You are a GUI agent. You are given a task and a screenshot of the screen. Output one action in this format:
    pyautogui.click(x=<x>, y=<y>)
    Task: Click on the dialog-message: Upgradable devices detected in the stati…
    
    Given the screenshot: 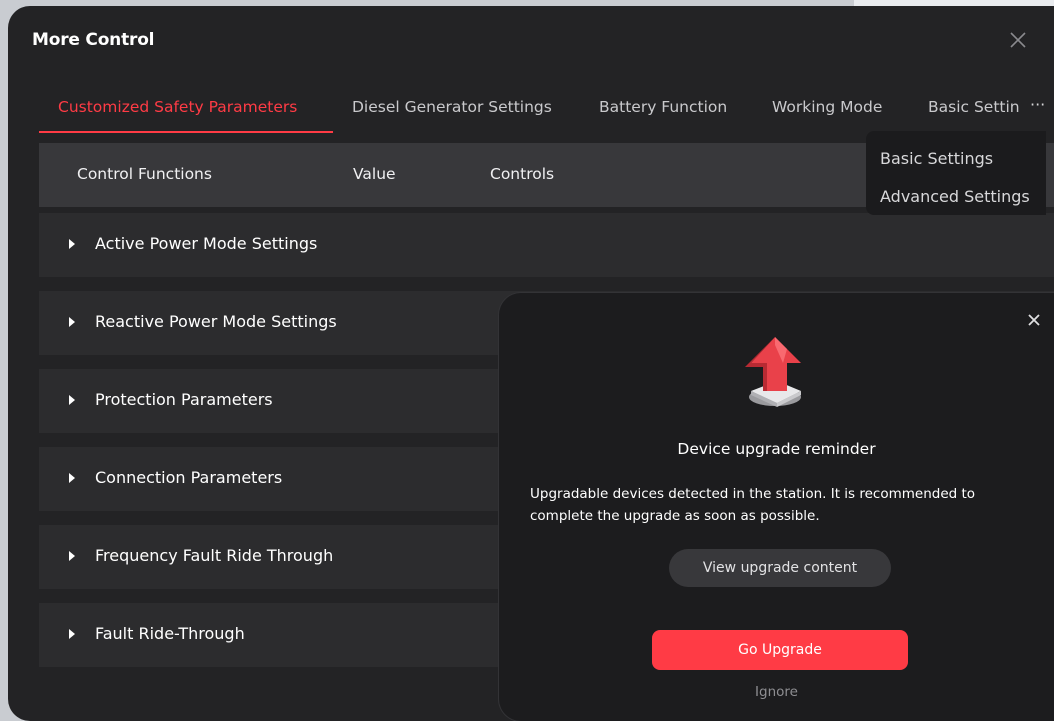 What is the action you would take?
    pyautogui.click(x=753, y=505)
    